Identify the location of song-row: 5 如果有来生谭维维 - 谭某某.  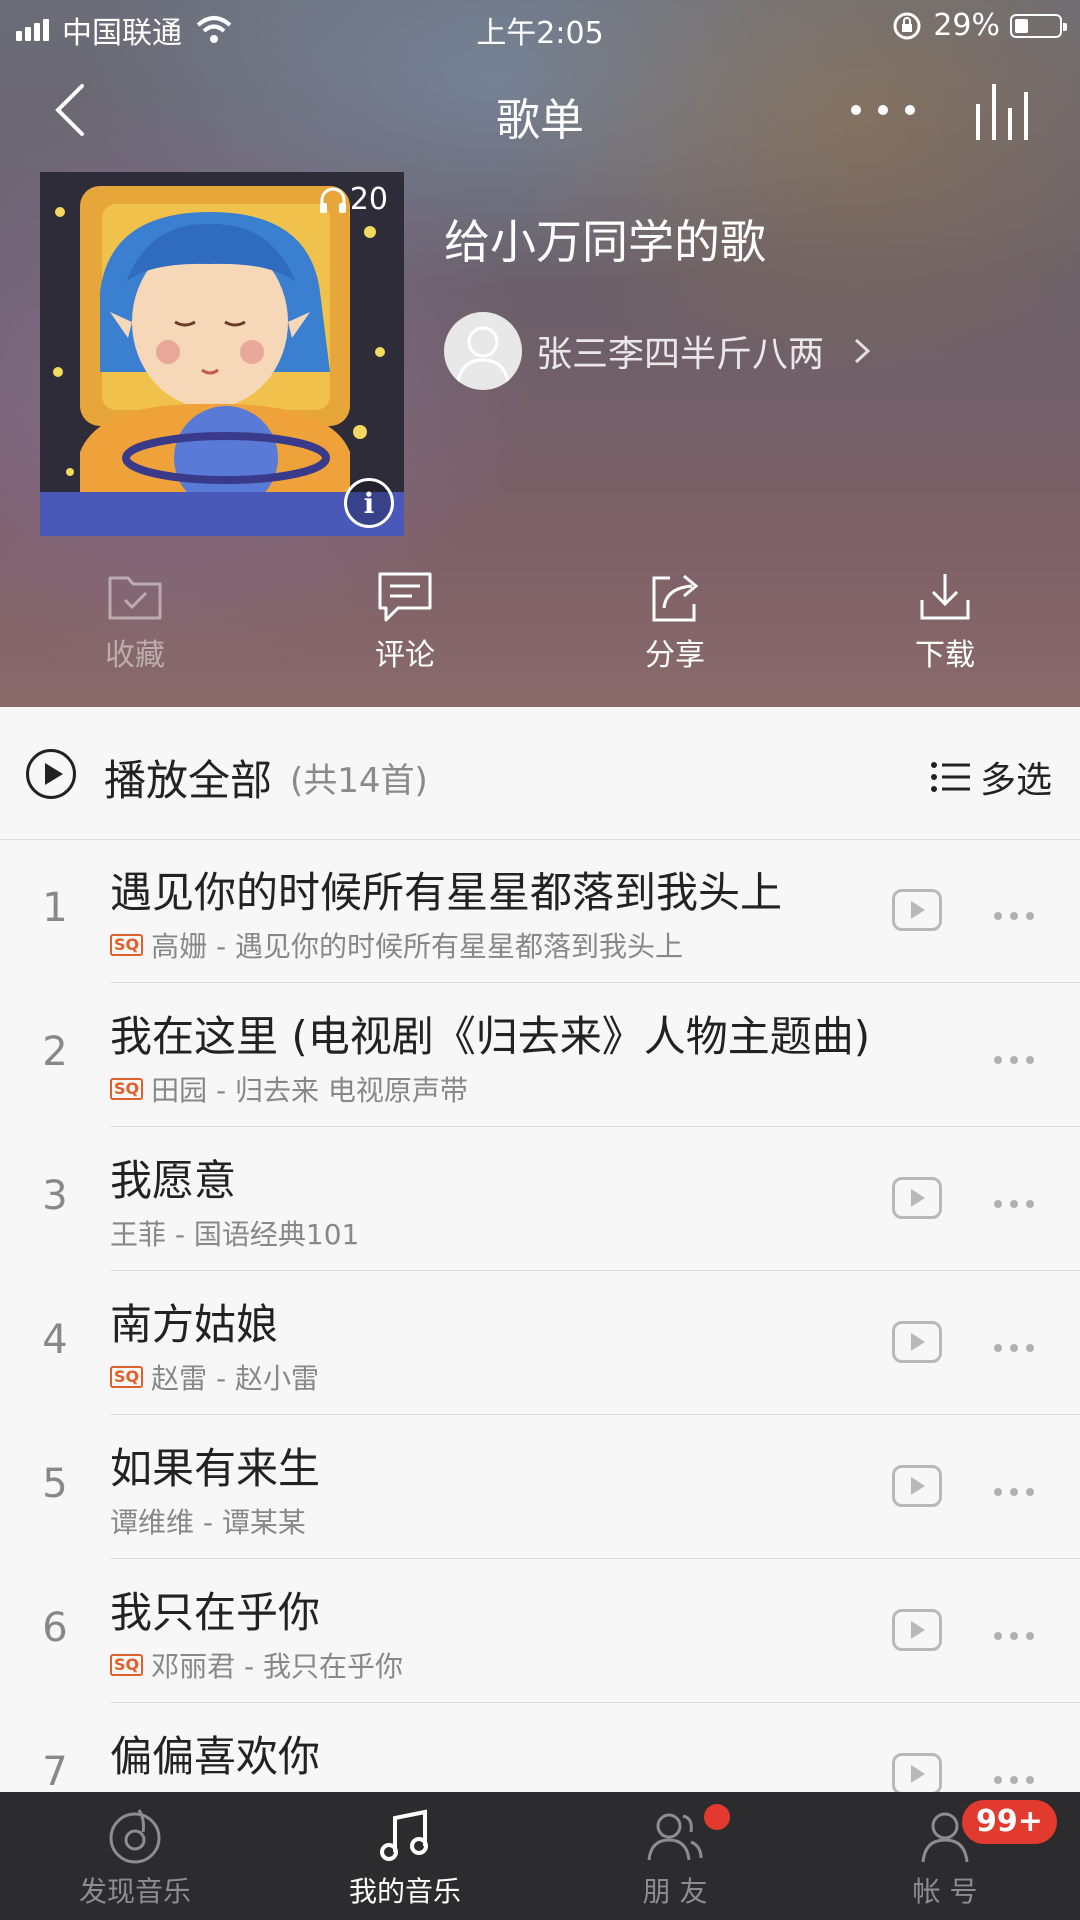
(540, 1487).